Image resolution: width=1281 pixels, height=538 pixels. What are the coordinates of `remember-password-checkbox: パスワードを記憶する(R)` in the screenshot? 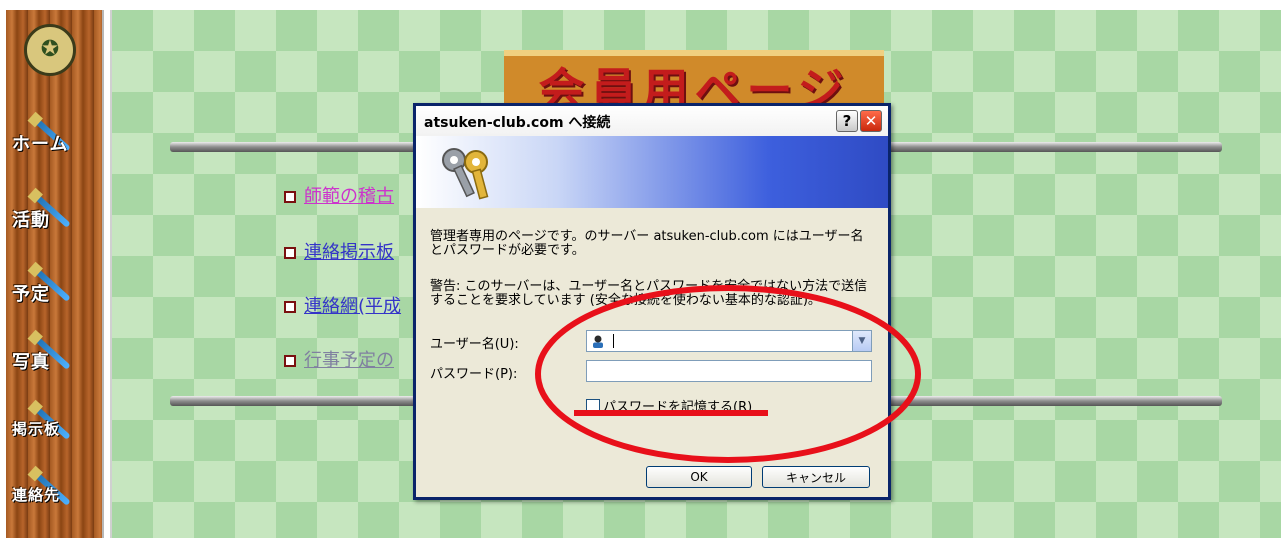 It's located at (669, 405).